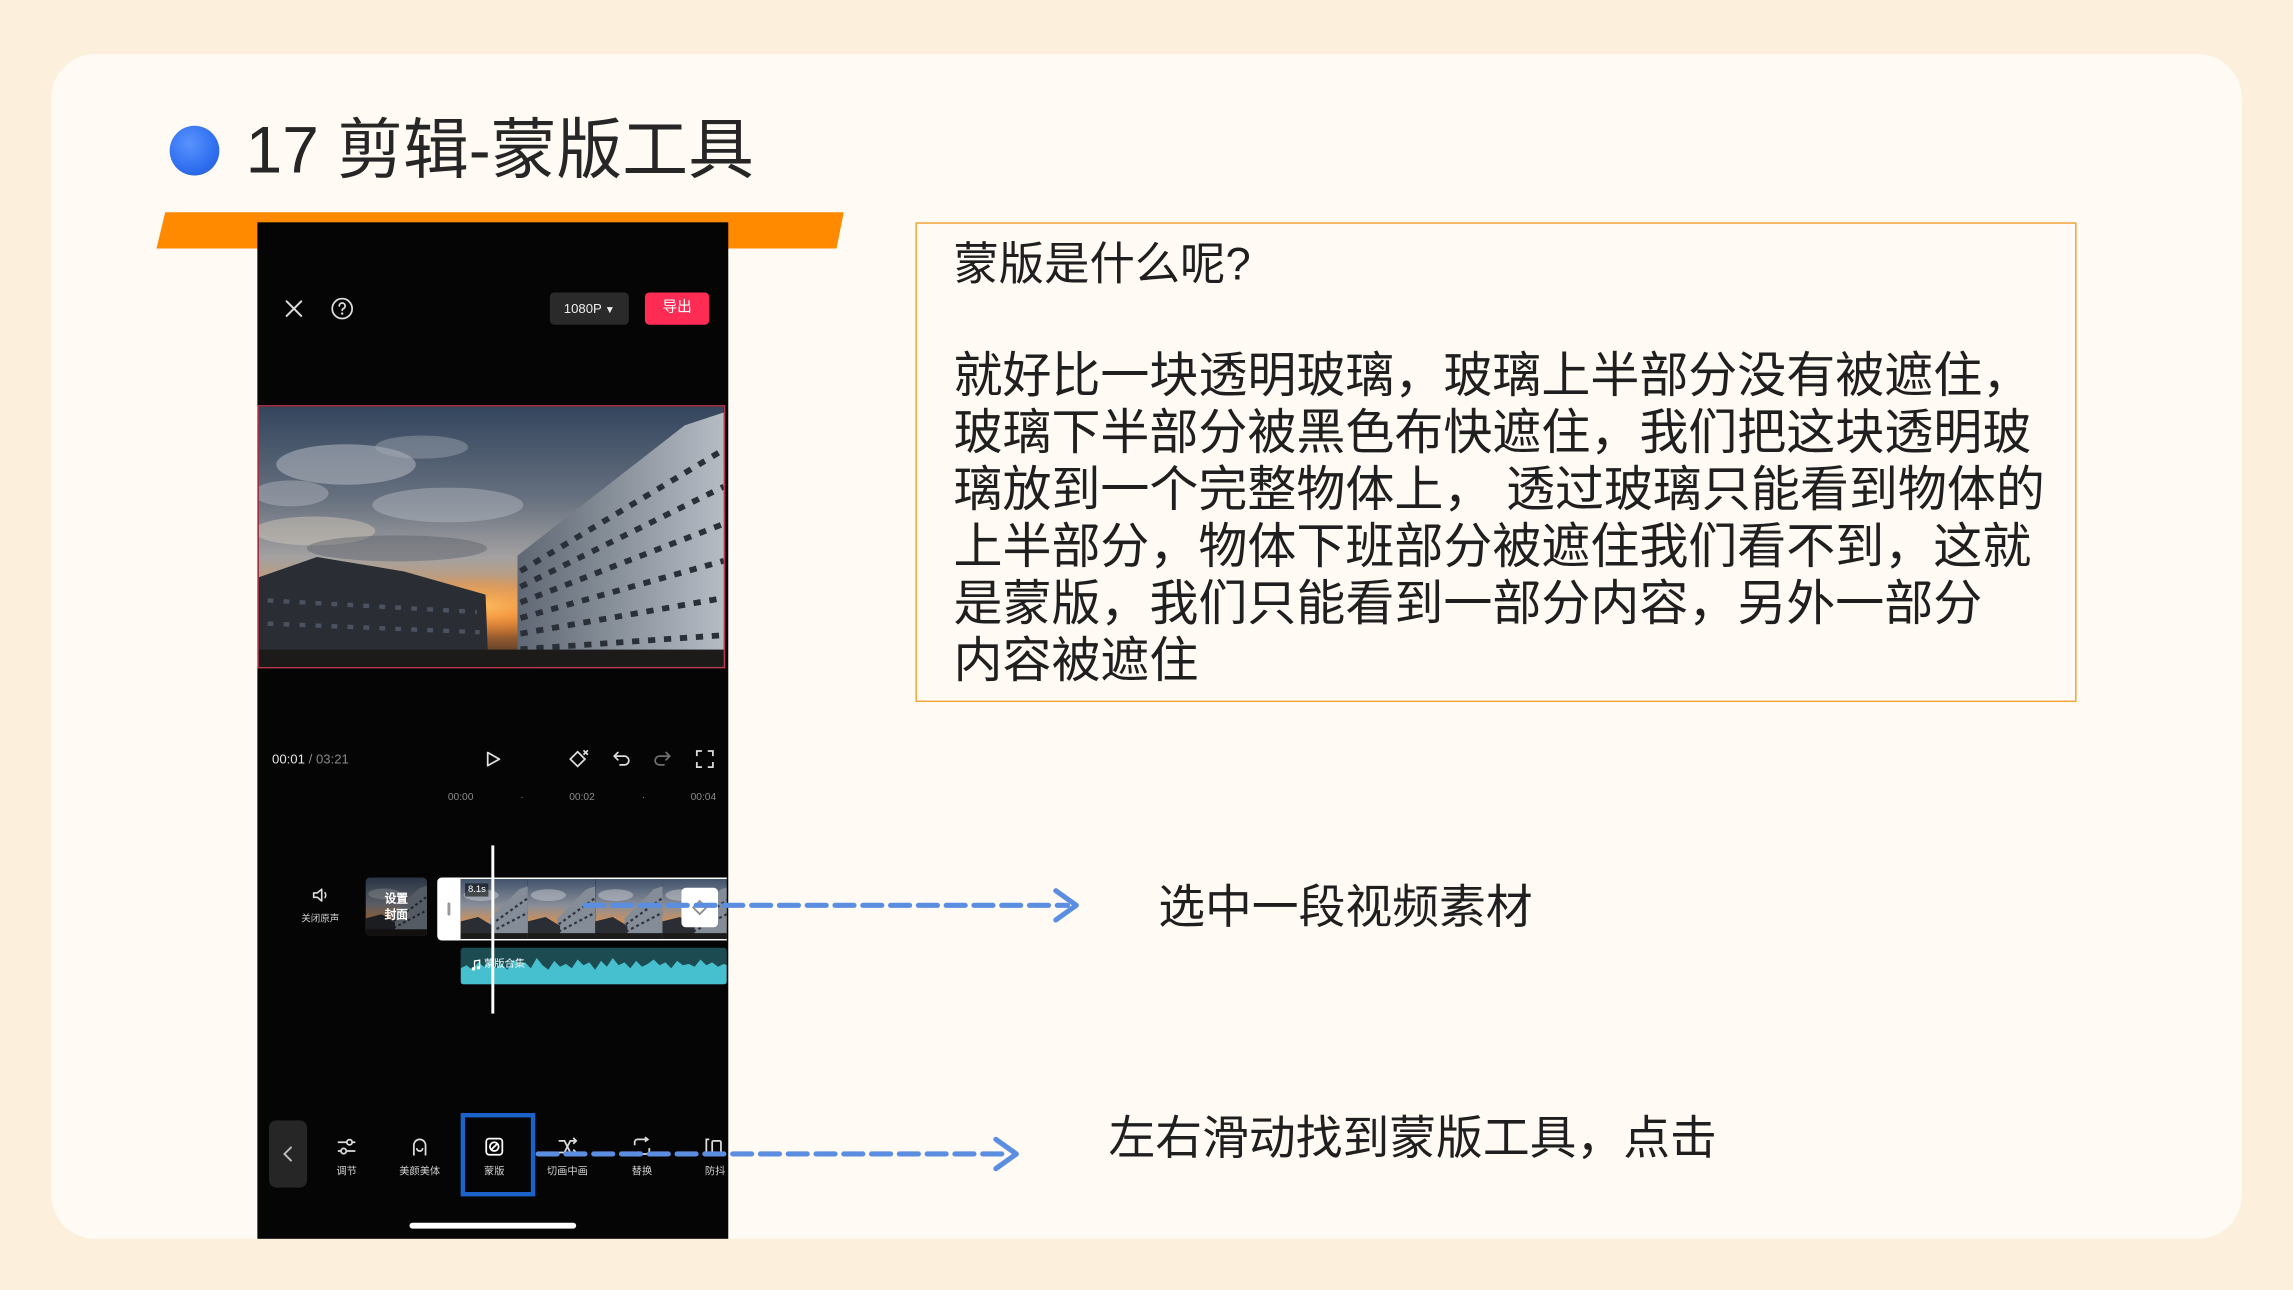 Image resolution: width=2293 pixels, height=1290 pixels. What do you see at coordinates (504, 964) in the screenshot?
I see `audio-track-label: 蒙版合集` at bounding box center [504, 964].